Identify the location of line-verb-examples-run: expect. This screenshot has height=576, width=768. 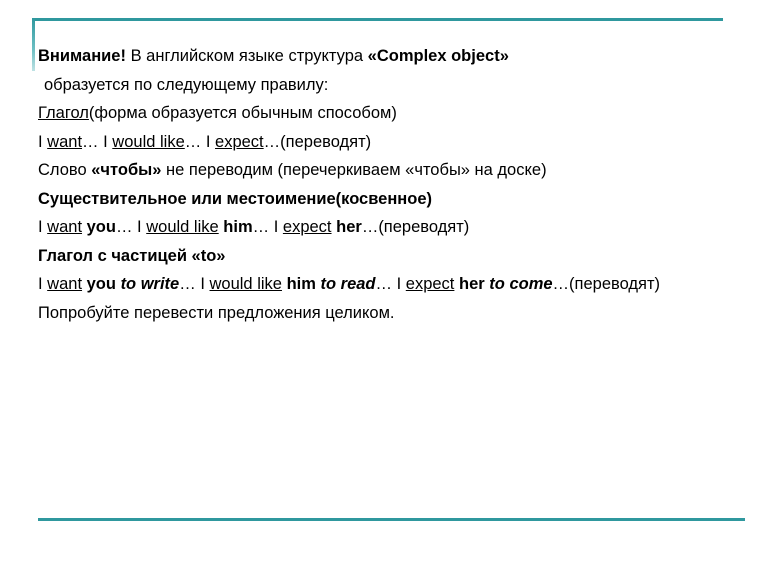
(239, 141).